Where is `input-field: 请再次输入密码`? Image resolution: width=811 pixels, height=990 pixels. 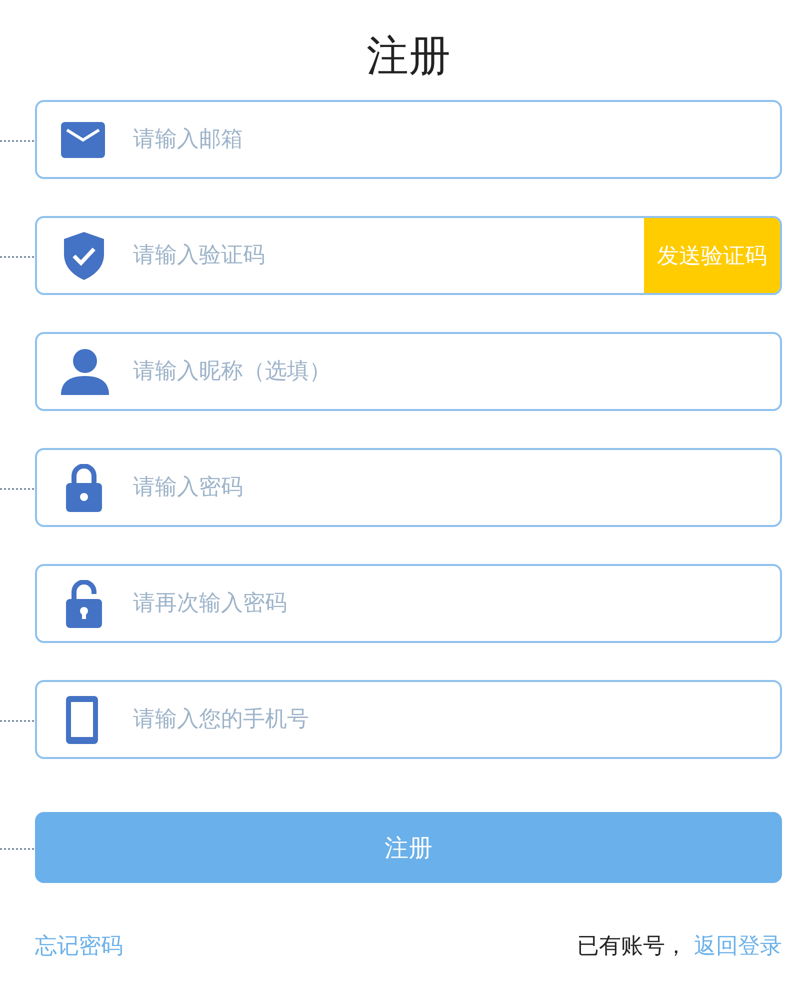 input-field: 请再次输入密码 is located at coordinates (408, 604).